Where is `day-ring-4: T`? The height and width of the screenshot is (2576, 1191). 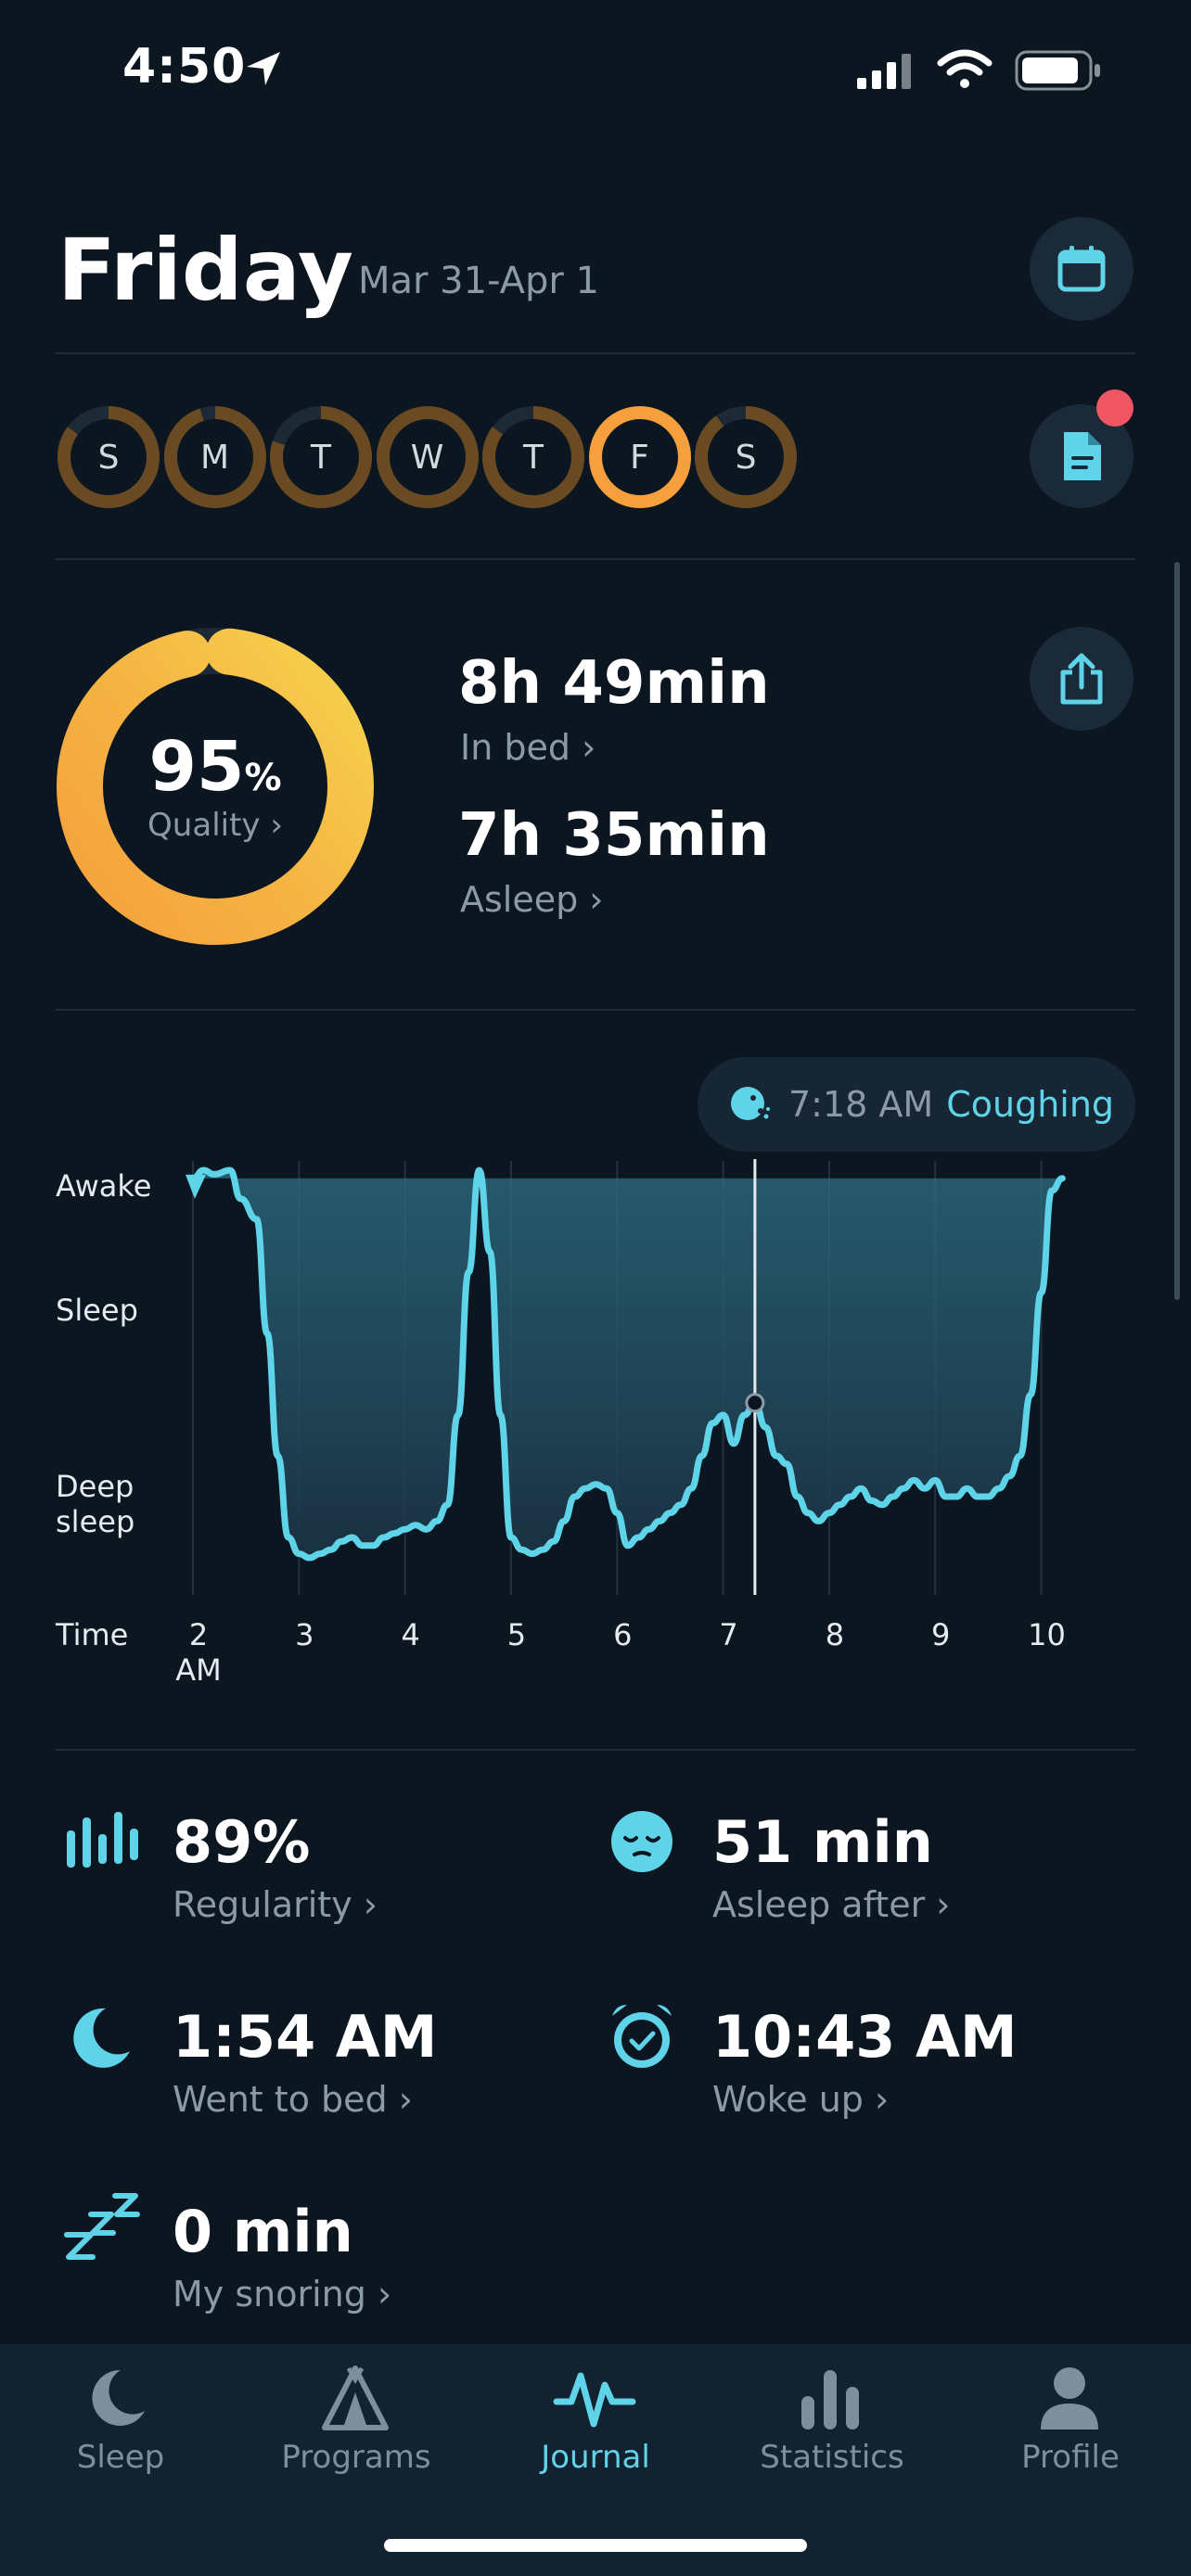
day-ring-4: T is located at coordinates (533, 457).